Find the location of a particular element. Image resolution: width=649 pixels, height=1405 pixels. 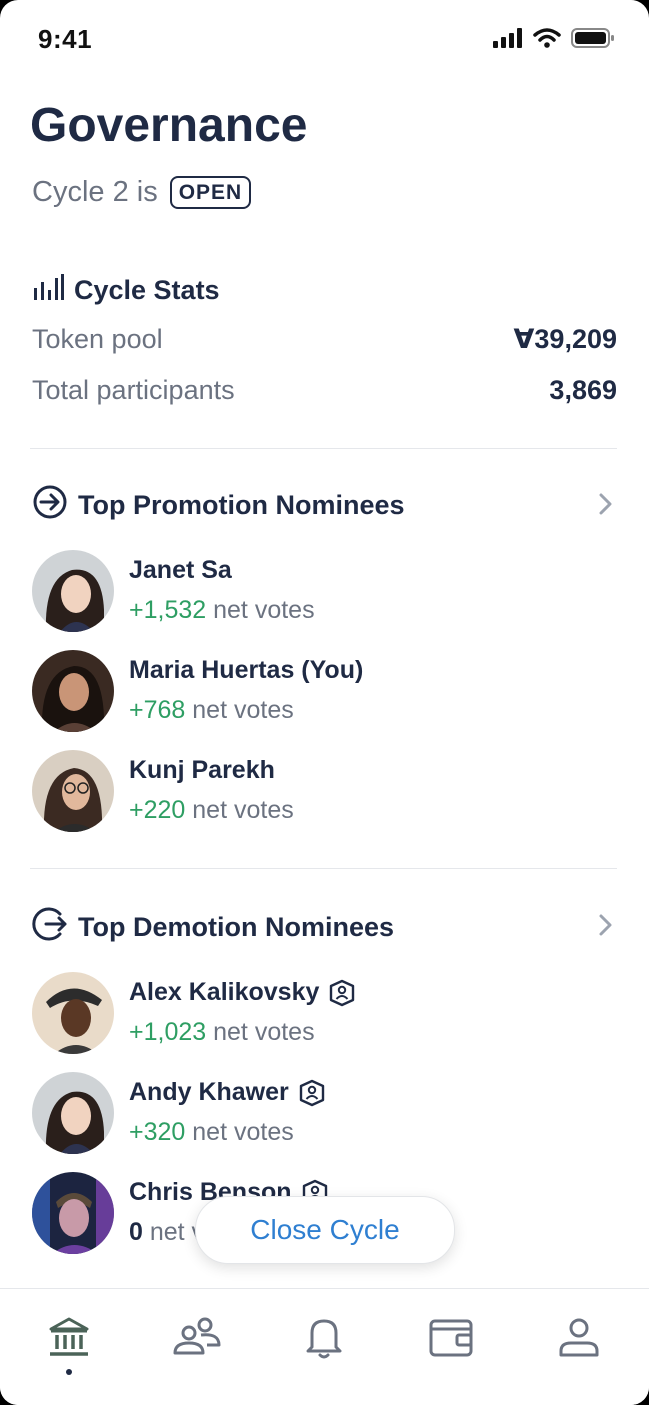

profile-icon is located at coordinates (579, 1339).